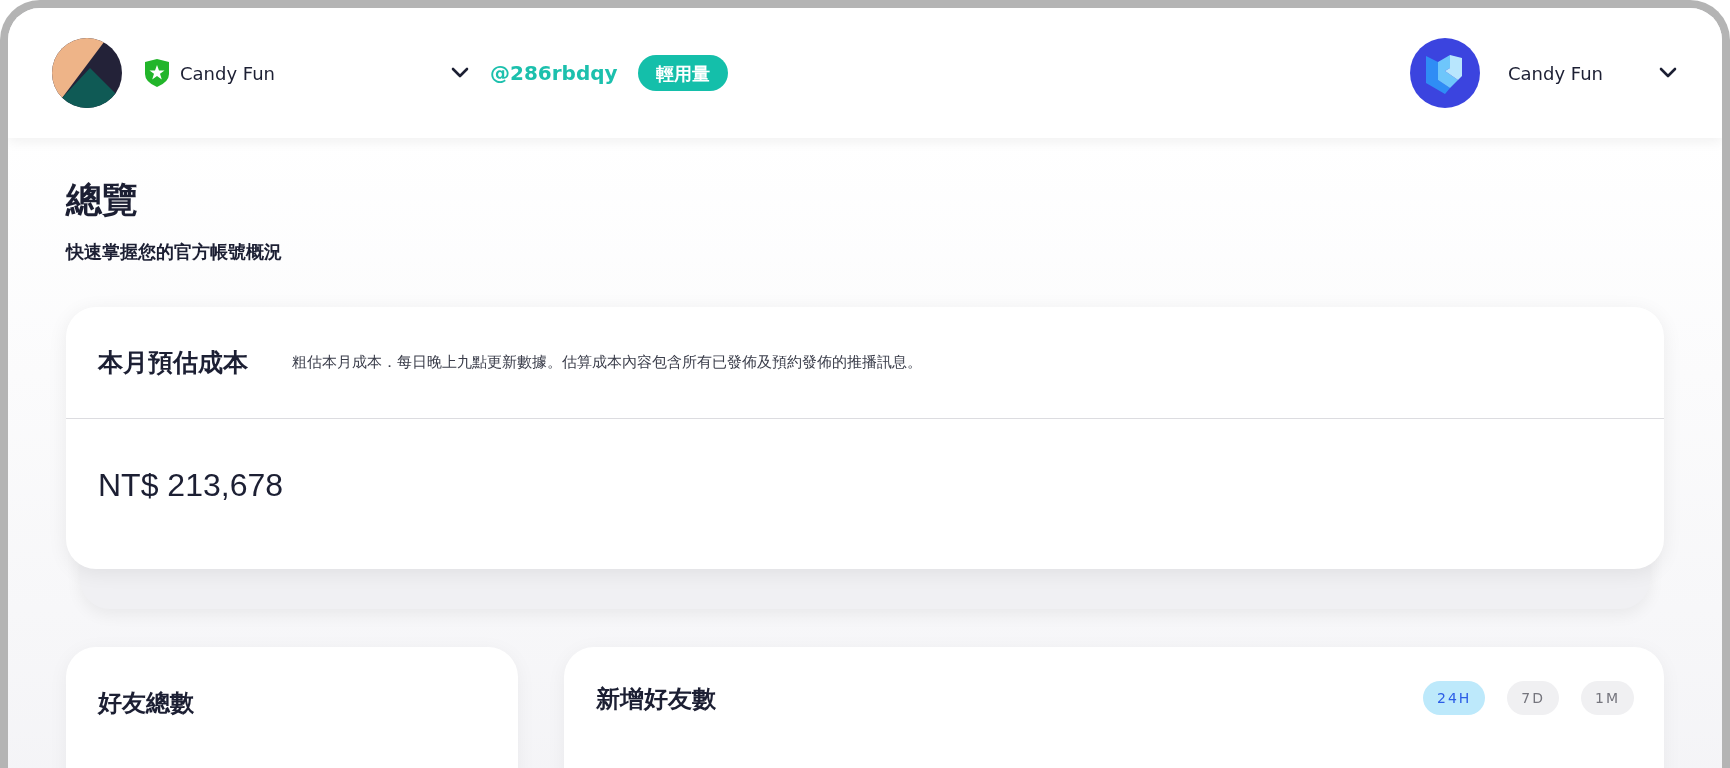 This screenshot has width=1730, height=768. What do you see at coordinates (174, 252) in the screenshot?
I see `page-subtitle: 快速掌握您的官方帳號概況` at bounding box center [174, 252].